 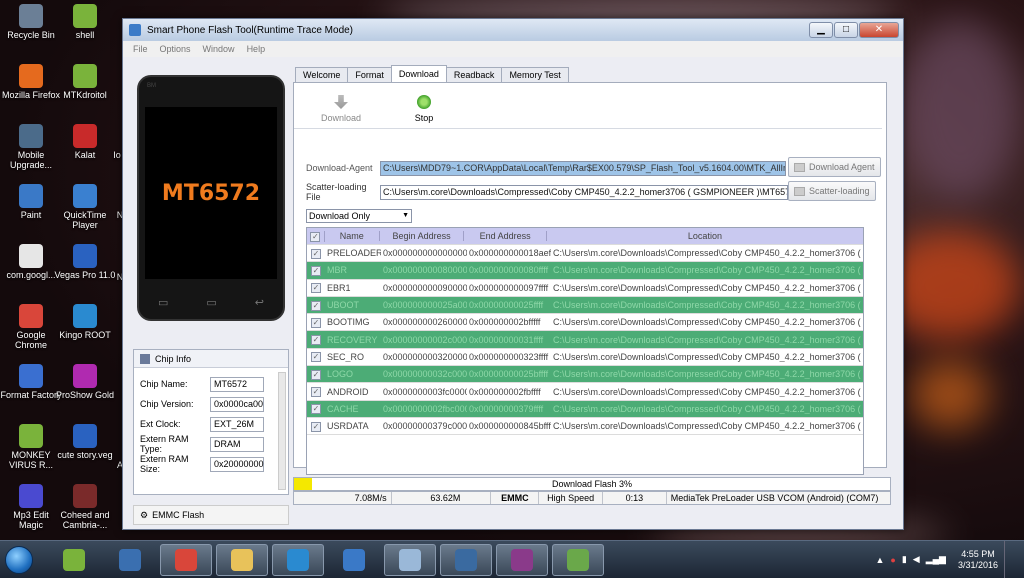 What do you see at coordinates (31, 22) in the screenshot?
I see `desktop-icon: Recycle Bin` at bounding box center [31, 22].